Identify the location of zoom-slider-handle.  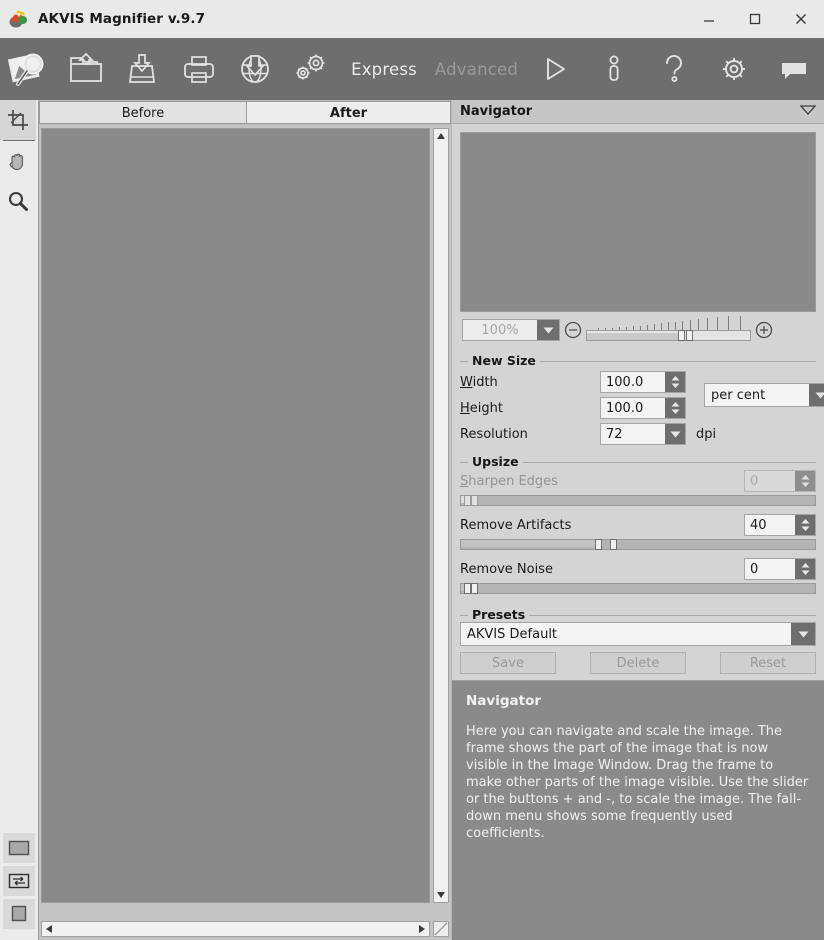
(681, 335).